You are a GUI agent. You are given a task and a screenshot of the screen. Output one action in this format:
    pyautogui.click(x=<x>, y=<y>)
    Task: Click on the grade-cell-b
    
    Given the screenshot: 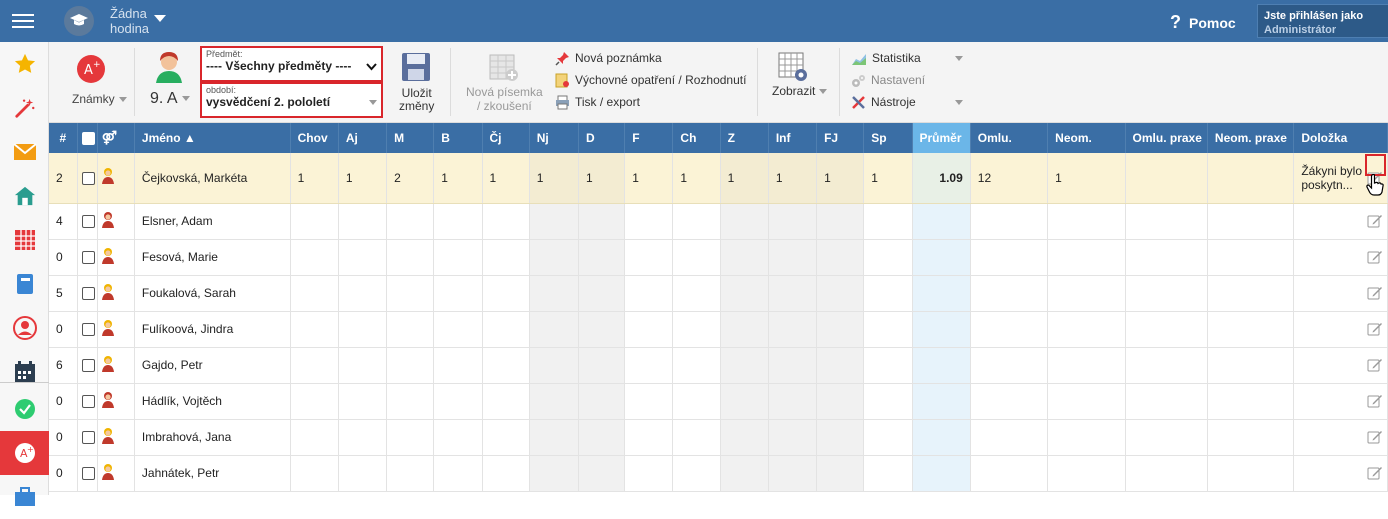 What is the action you would take?
    pyautogui.click(x=458, y=329)
    